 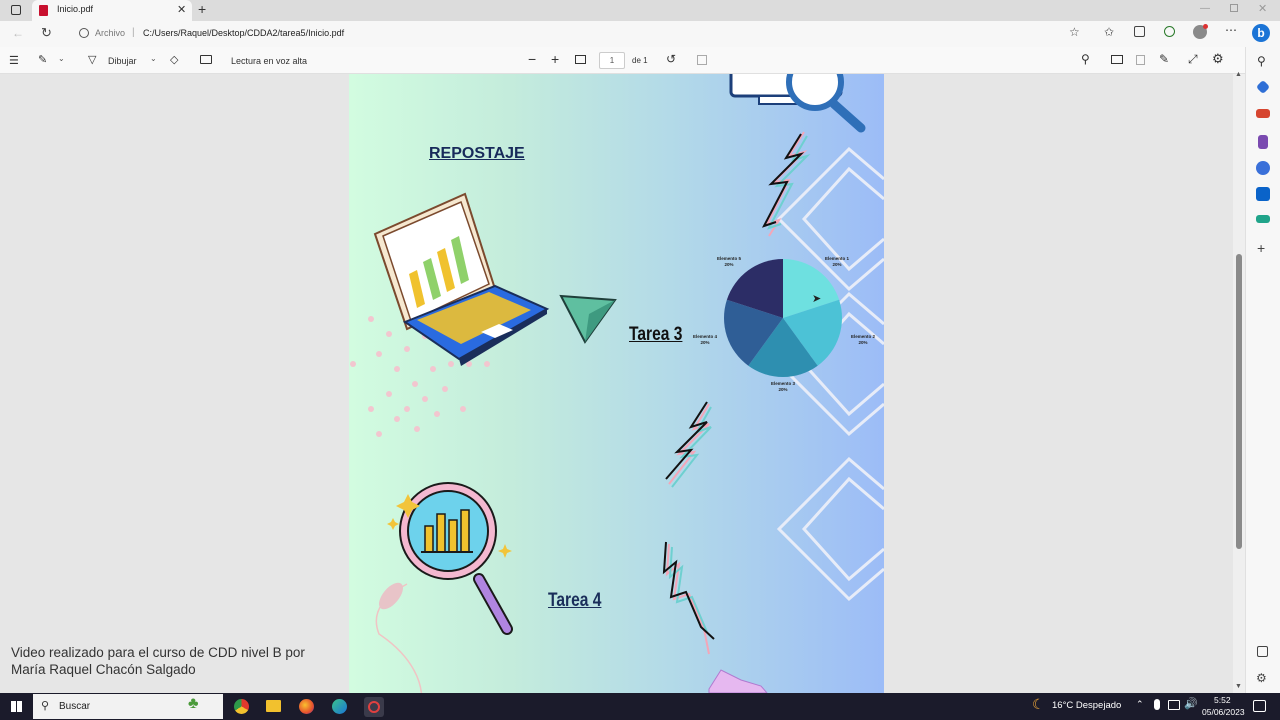 I want to click on laptop-chart-illustration, so click(x=461, y=279).